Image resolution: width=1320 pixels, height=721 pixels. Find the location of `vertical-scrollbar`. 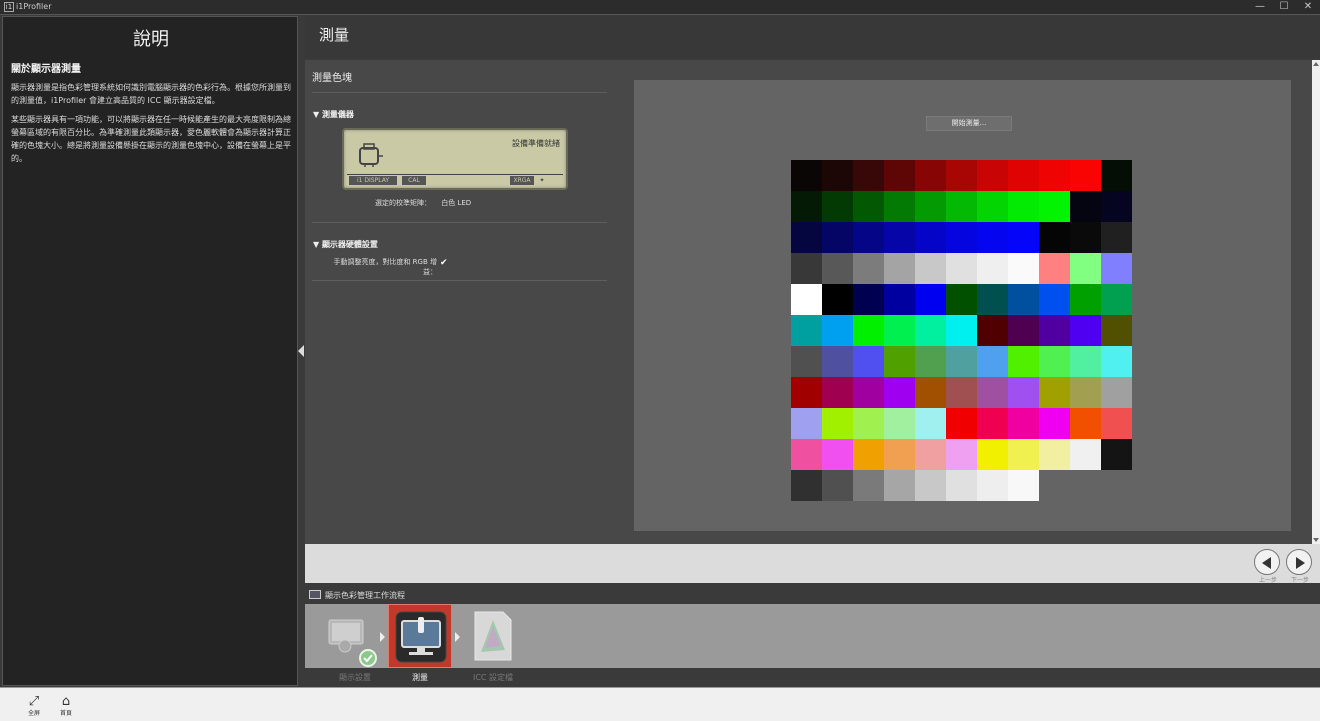

vertical-scrollbar is located at coordinates (1316, 302).